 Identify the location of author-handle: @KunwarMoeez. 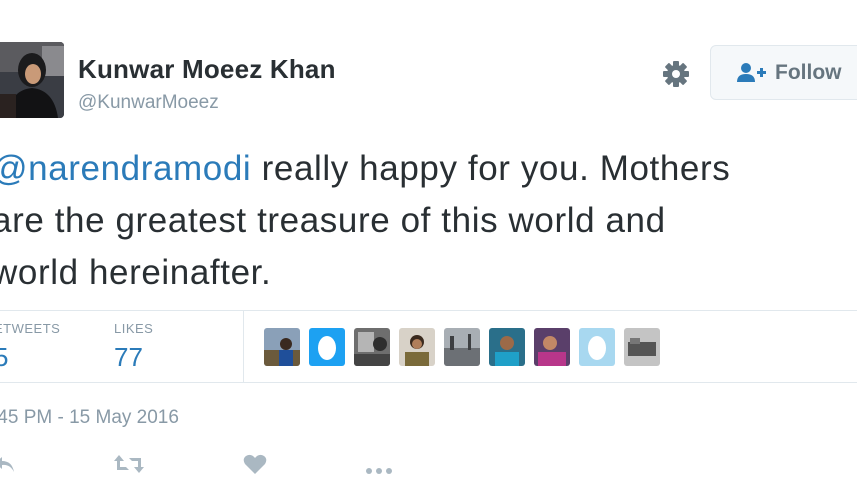
(148, 103).